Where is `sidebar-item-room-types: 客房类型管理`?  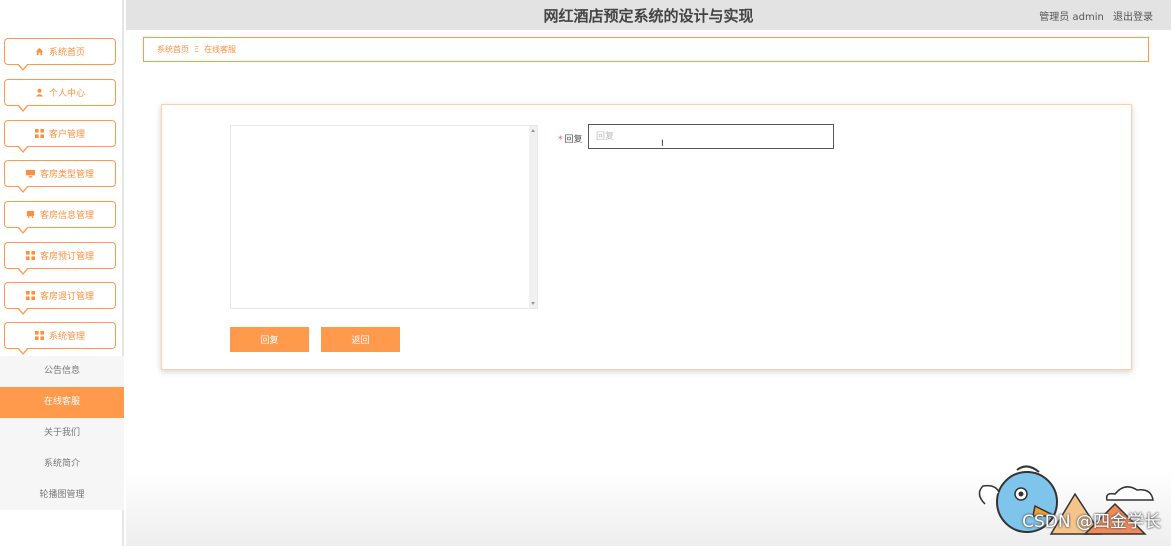 sidebar-item-room-types: 客房类型管理 is located at coordinates (60, 176).